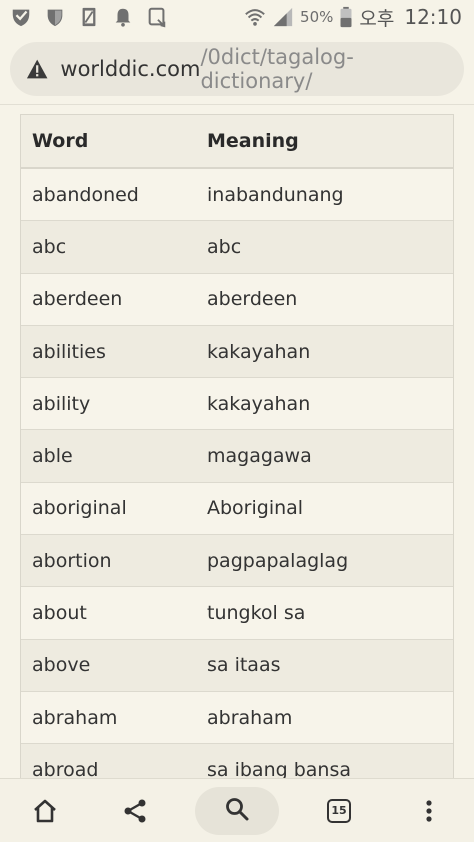 This screenshot has width=474, height=842. What do you see at coordinates (250, 717) in the screenshot?
I see `meaning-cell: abraham` at bounding box center [250, 717].